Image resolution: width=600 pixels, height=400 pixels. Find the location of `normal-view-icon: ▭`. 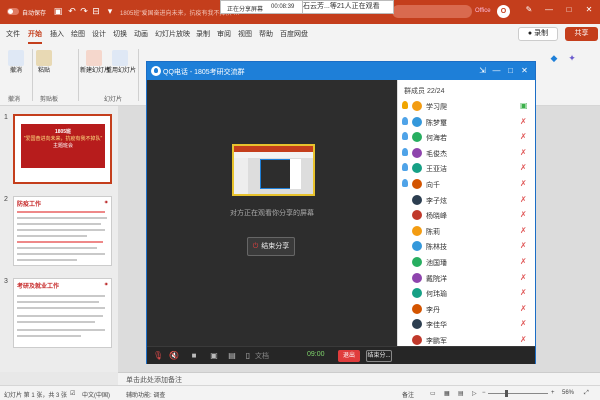

normal-view-icon: ▭ is located at coordinates (433, 393).